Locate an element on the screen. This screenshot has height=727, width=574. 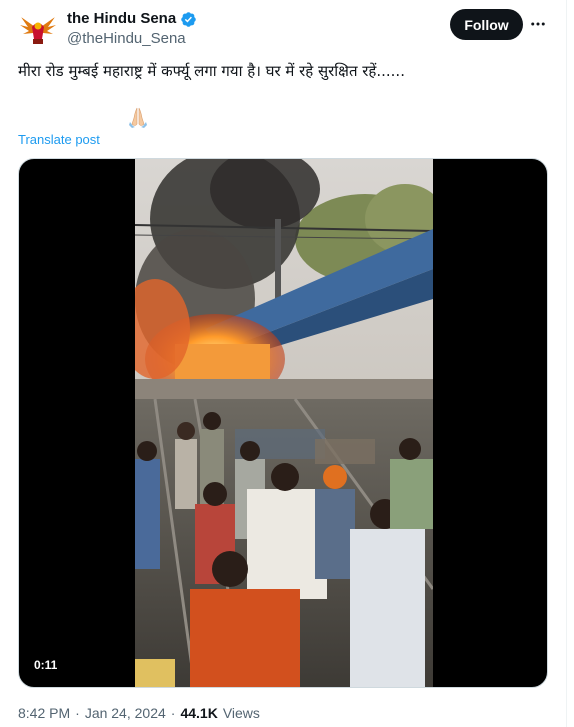
follow-button: Follow is located at coordinates (486, 24).